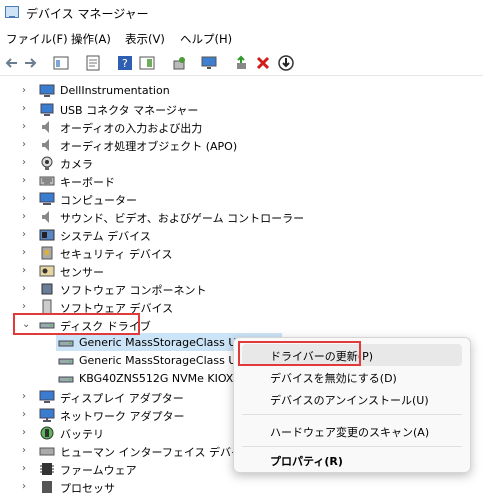  What do you see at coordinates (76, 164) in the screenshot?
I see `tree-label: カメラ` at bounding box center [76, 164].